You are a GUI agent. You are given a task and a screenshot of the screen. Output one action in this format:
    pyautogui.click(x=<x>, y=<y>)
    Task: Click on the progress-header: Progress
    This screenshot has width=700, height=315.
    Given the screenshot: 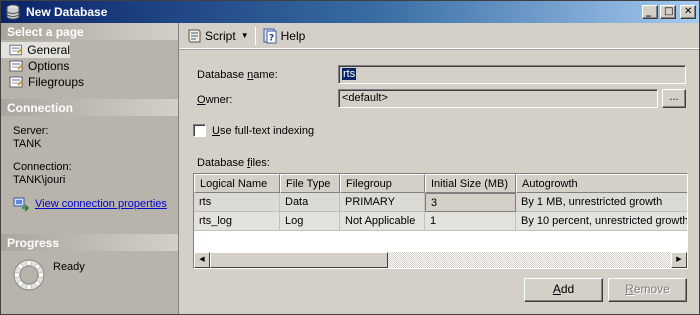 What is the action you would take?
    pyautogui.click(x=89, y=242)
    